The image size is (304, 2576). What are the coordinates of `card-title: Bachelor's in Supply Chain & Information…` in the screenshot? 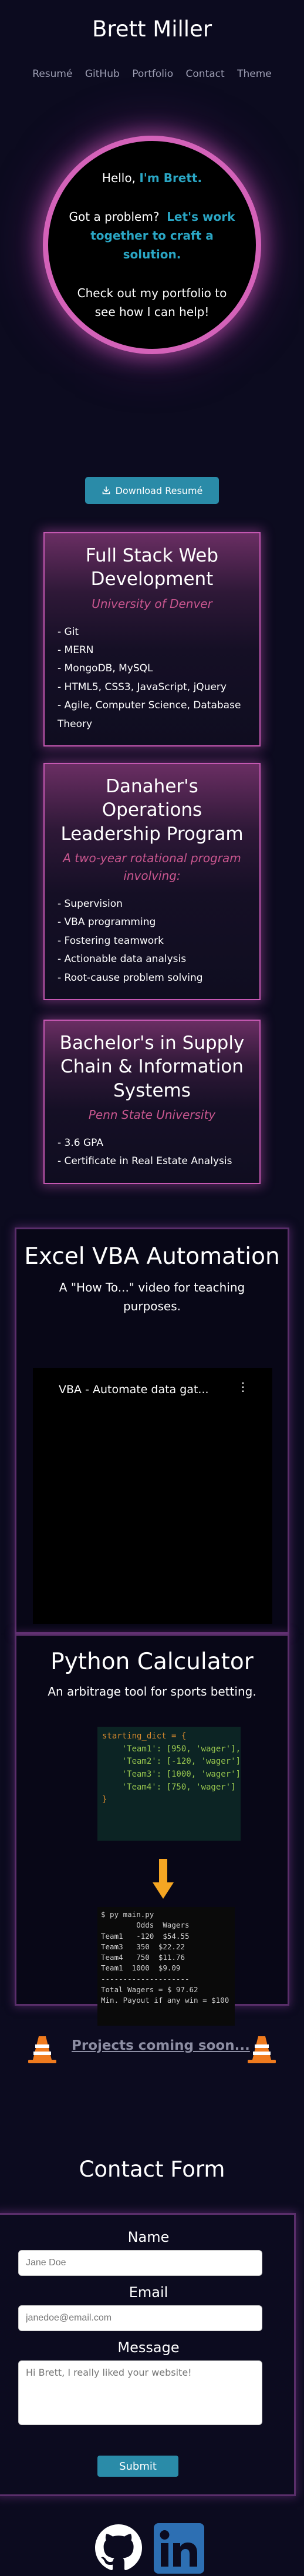 It's located at (152, 1067).